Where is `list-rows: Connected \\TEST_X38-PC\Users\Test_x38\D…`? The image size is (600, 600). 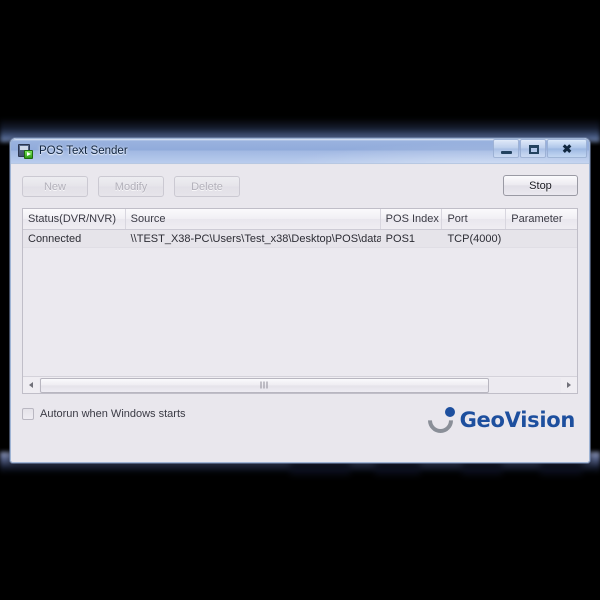
list-rows: Connected \\TEST_X38-PC\Users\Test_x38\D… is located at coordinates (300, 239).